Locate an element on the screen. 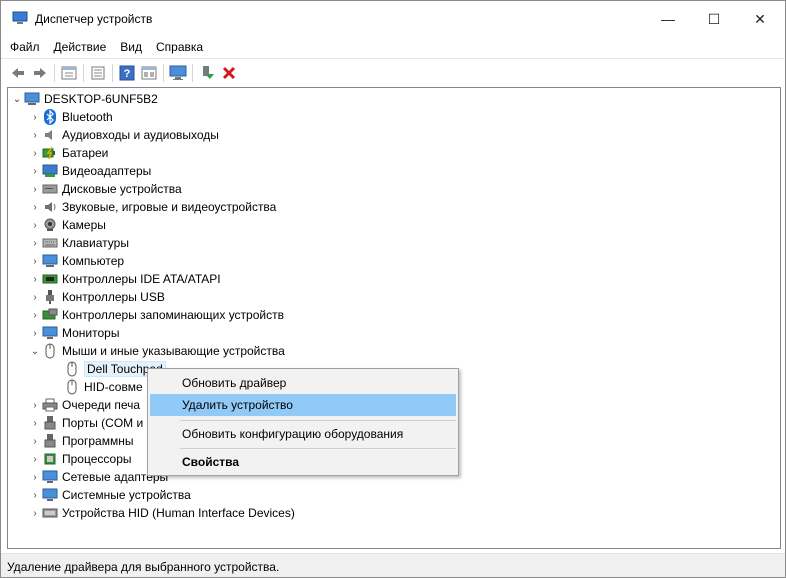  mouse-icon is located at coordinates (72, 387).